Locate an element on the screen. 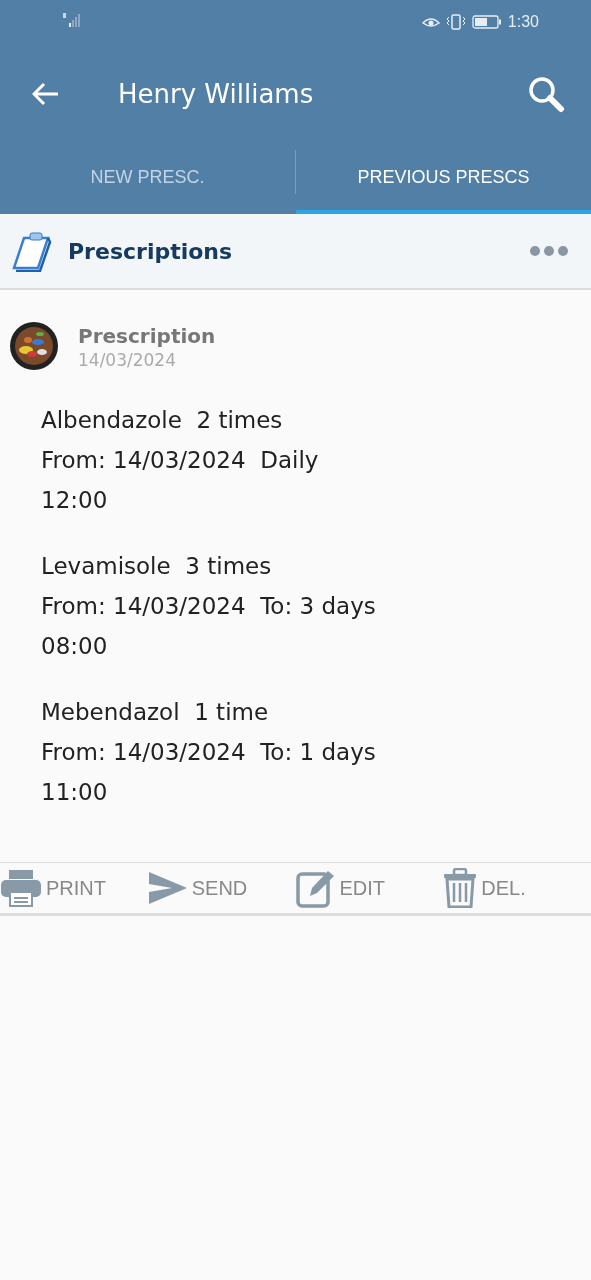  medication-time: 08:00 is located at coordinates (75, 646).